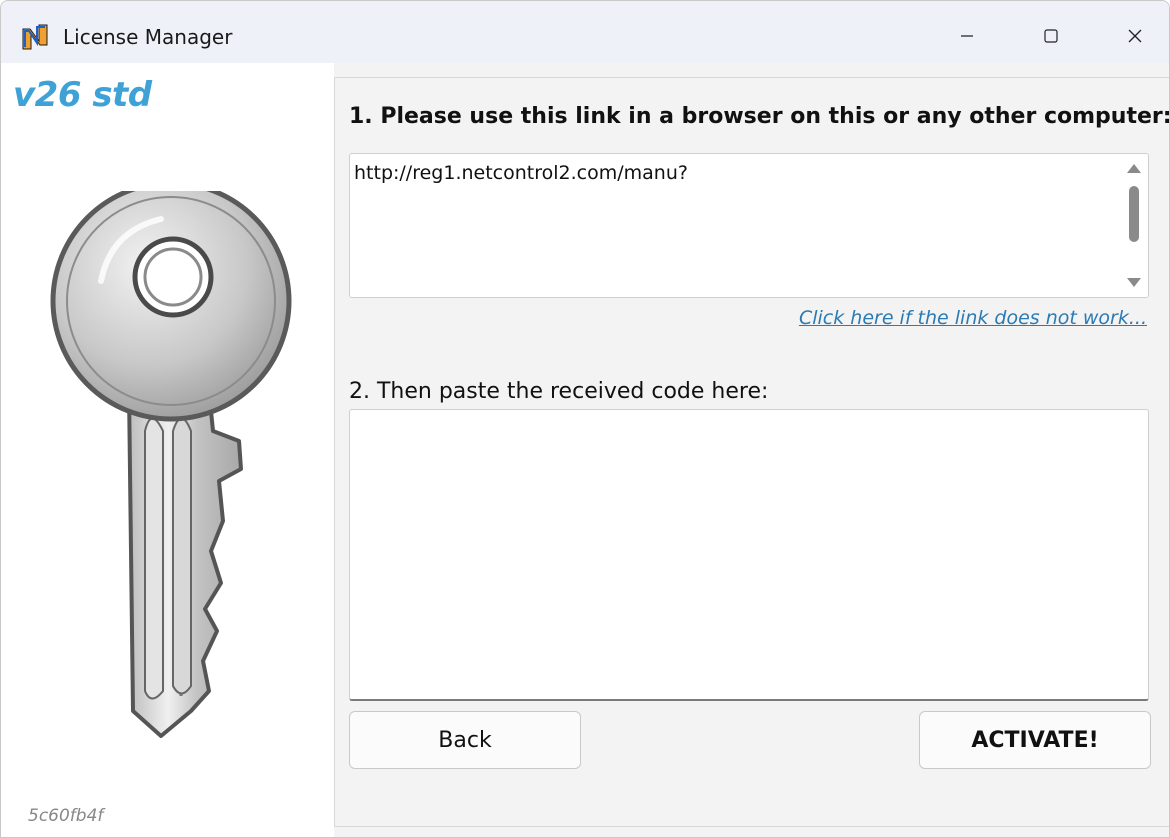 The image size is (1170, 838). What do you see at coordinates (585, 32) in the screenshot?
I see `title-bar: License Manager` at bounding box center [585, 32].